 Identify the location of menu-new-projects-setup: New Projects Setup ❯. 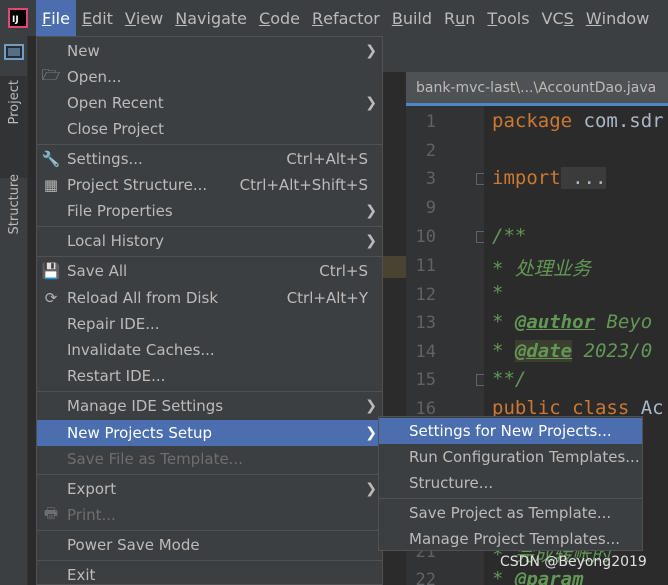
(209, 433).